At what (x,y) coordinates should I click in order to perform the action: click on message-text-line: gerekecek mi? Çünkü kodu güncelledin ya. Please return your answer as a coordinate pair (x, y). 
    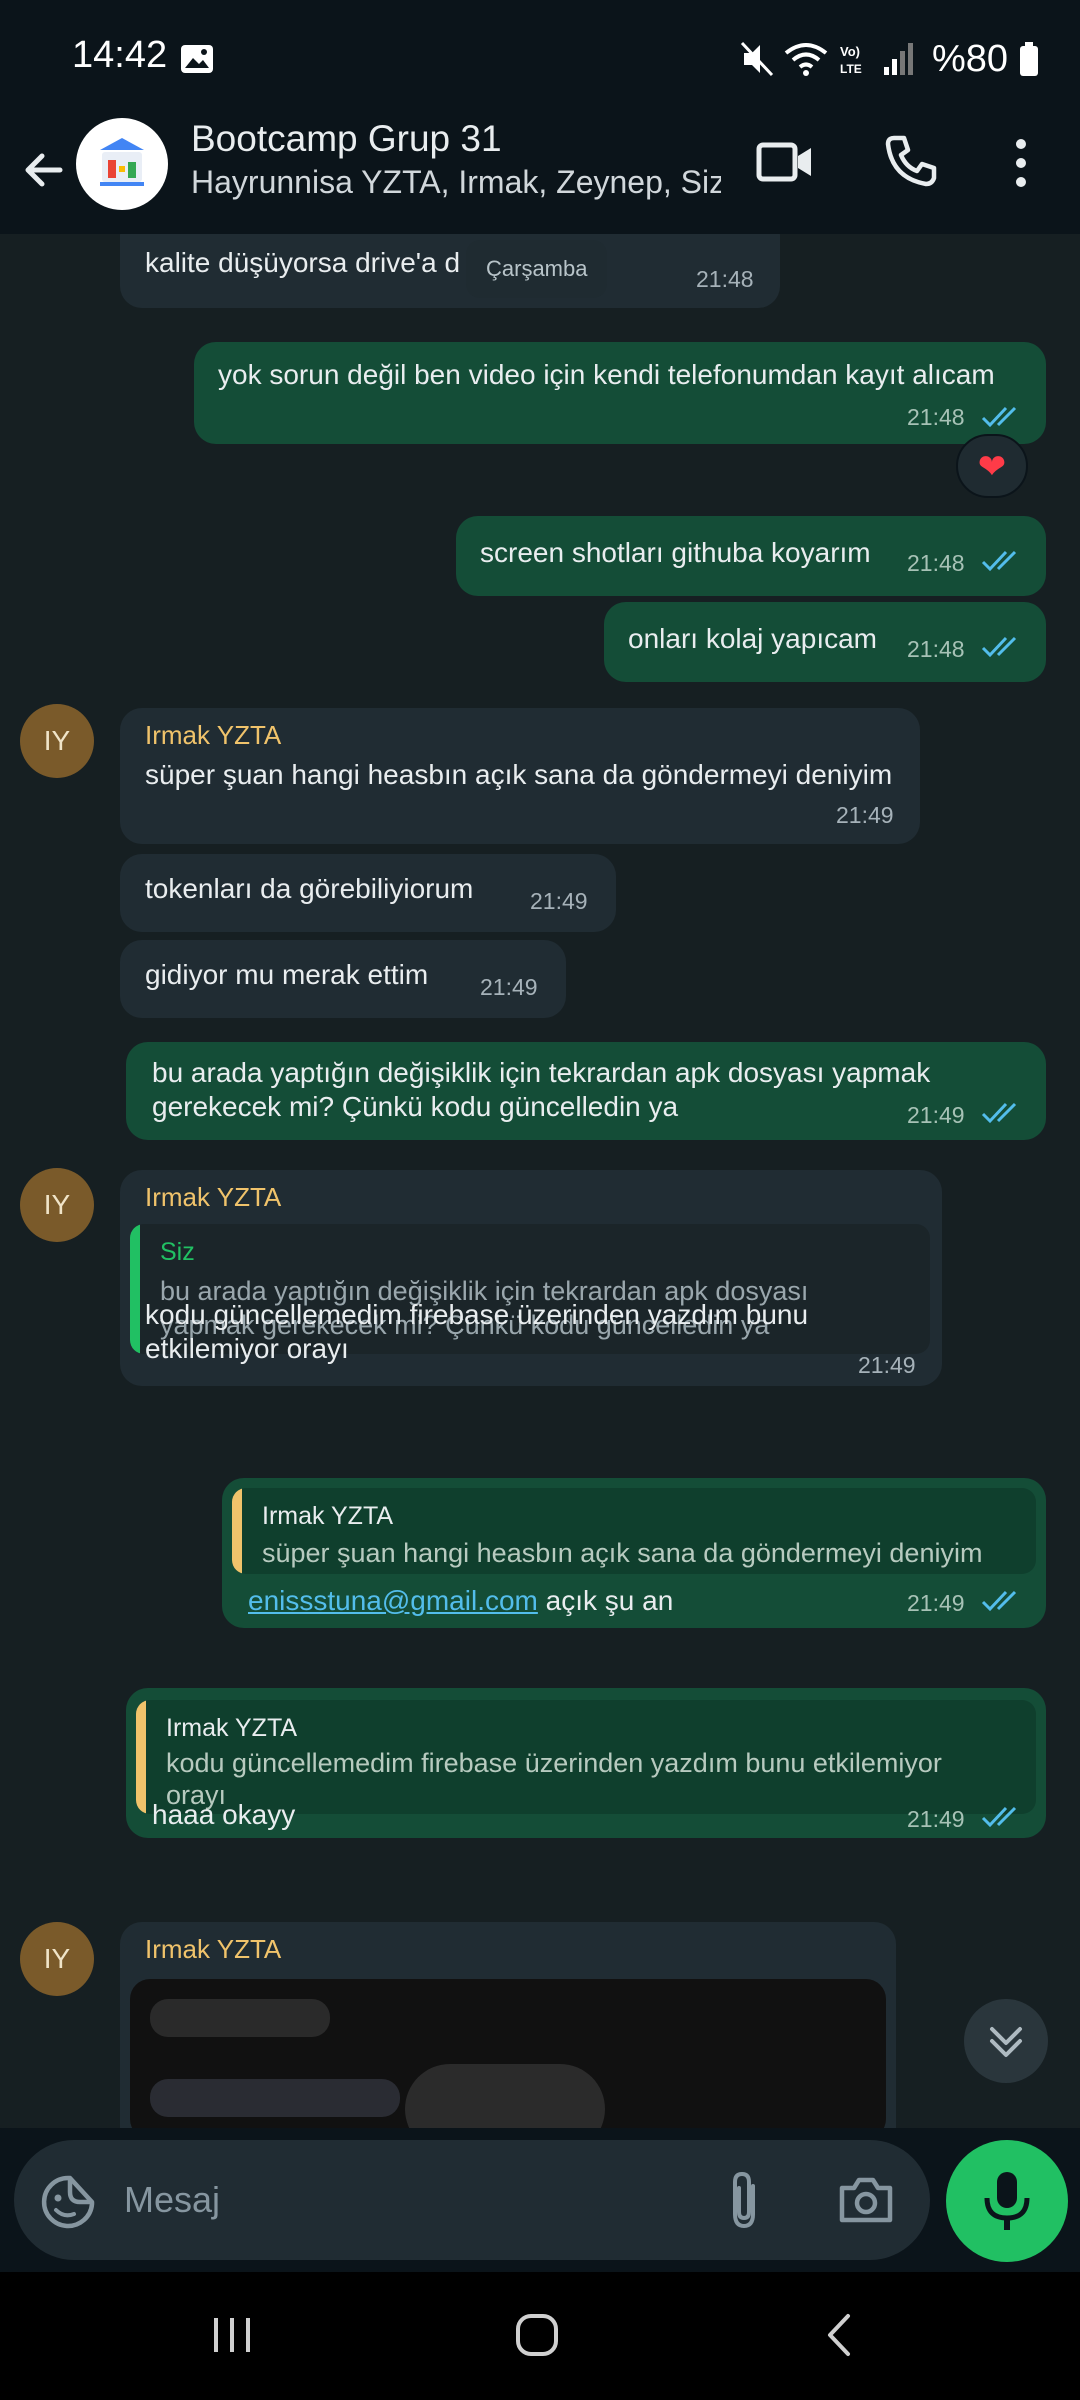
    Looking at the image, I should click on (415, 1106).